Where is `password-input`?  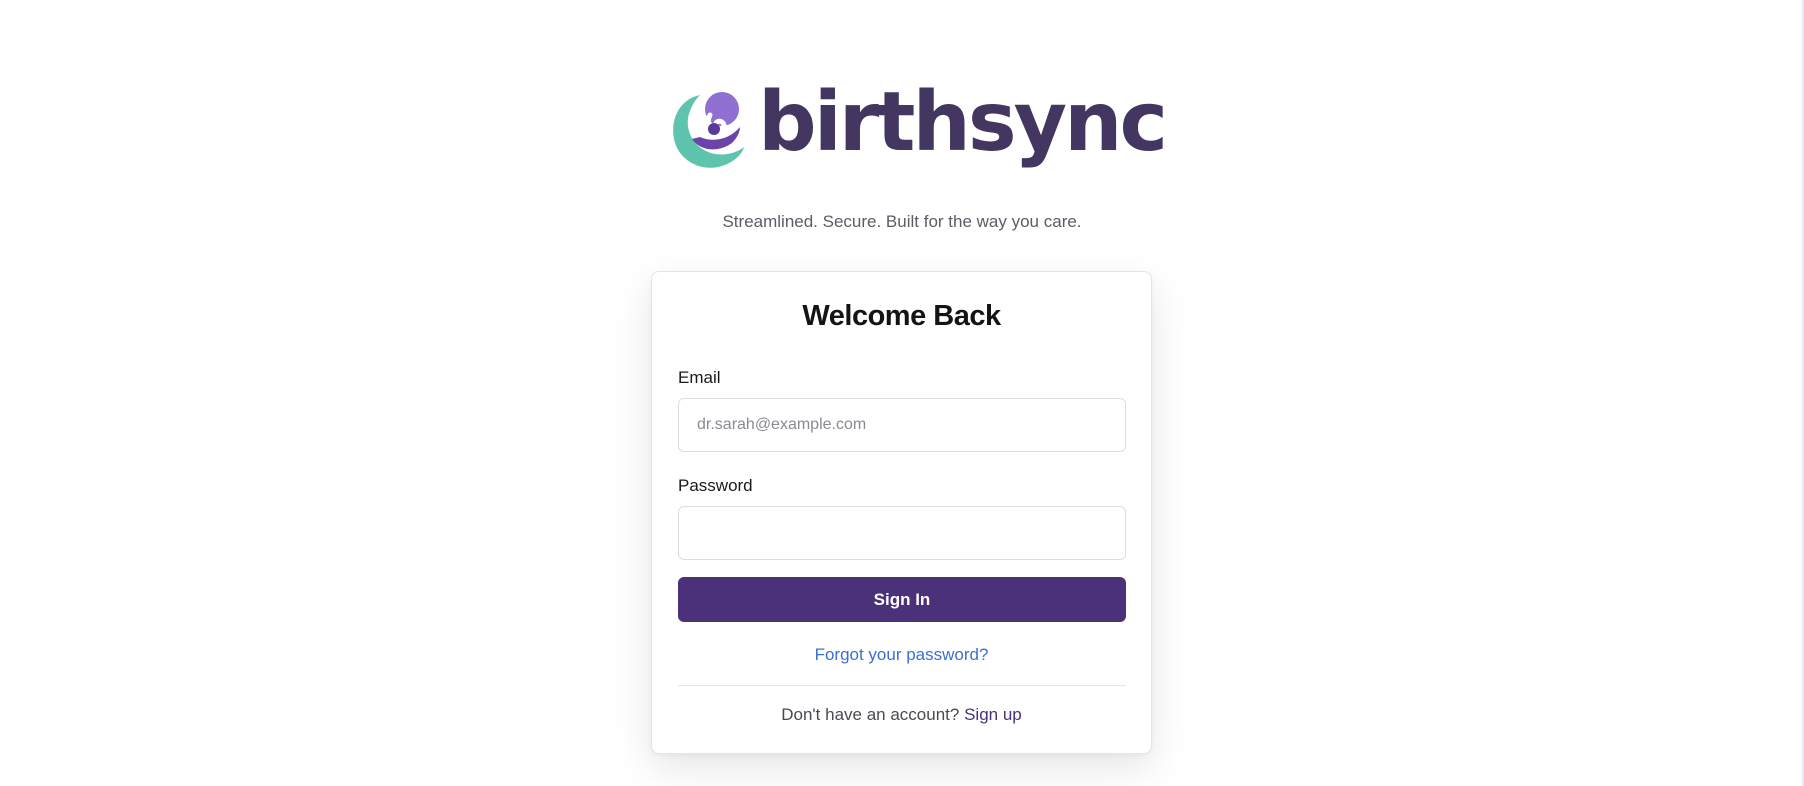 password-input is located at coordinates (902, 533).